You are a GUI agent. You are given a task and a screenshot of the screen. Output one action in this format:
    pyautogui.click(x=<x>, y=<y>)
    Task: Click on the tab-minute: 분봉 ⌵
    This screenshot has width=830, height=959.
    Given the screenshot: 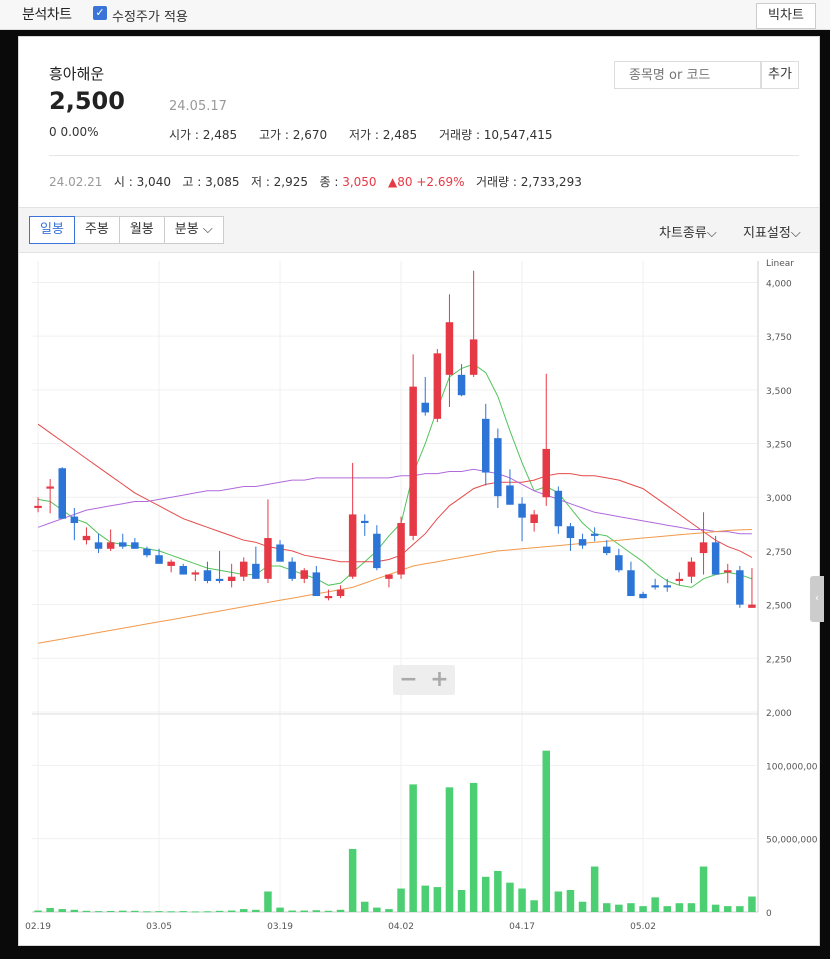 What is the action you would take?
    pyautogui.click(x=193, y=230)
    